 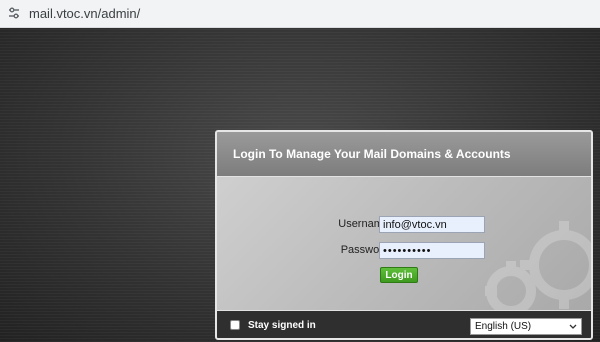 I want to click on username-label: Username, so click(x=363, y=224).